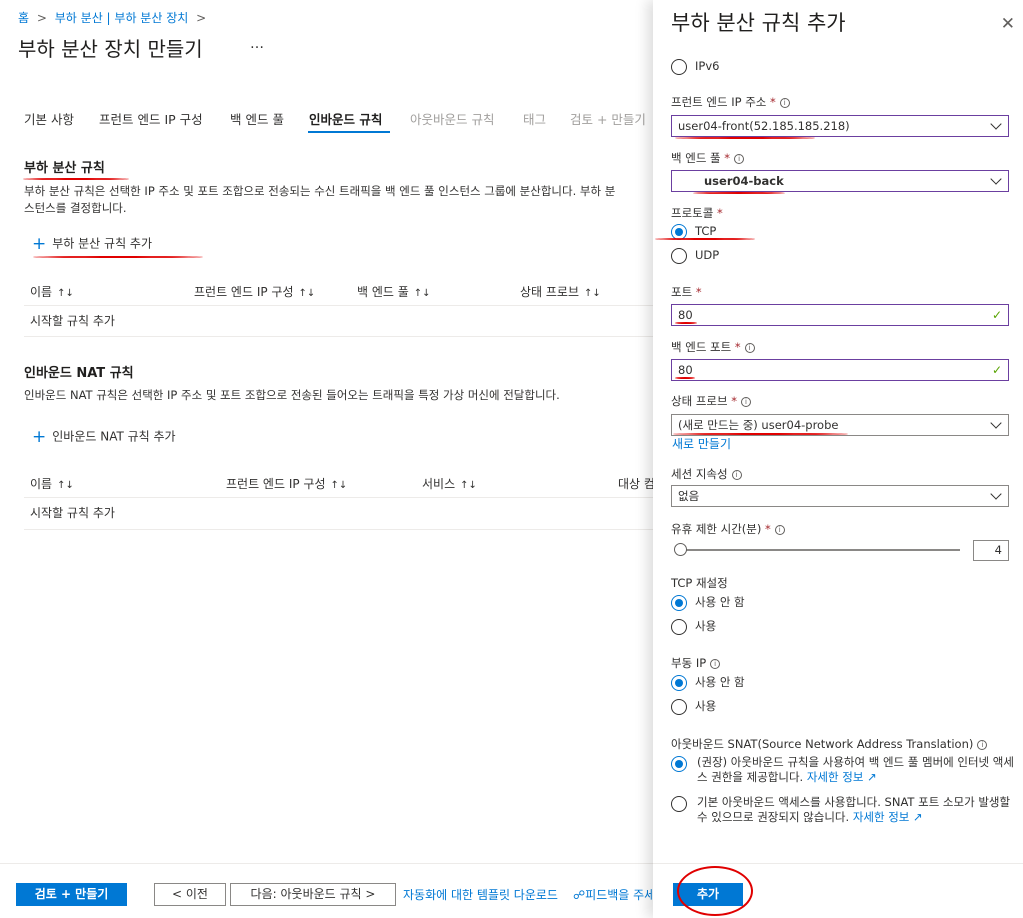  I want to click on tcp-reset-disabled-radio: 사용 안 함, so click(708, 602).